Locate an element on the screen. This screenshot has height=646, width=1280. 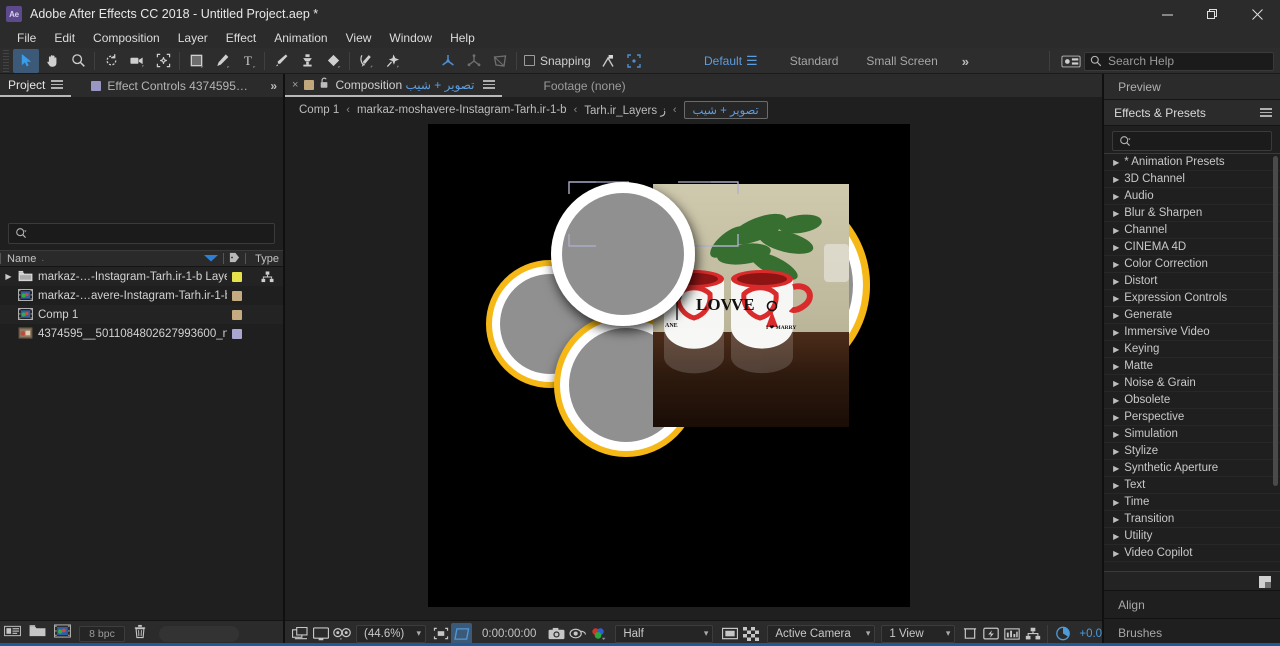
list-item: ▶ 3D Channel is located at coordinates (1192, 179).